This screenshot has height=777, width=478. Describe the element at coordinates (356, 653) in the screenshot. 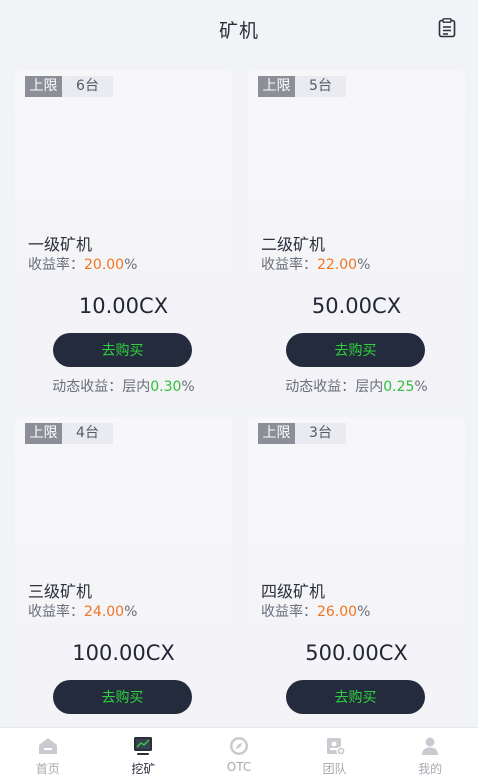

I see `miner-price: 500.00CX` at that location.